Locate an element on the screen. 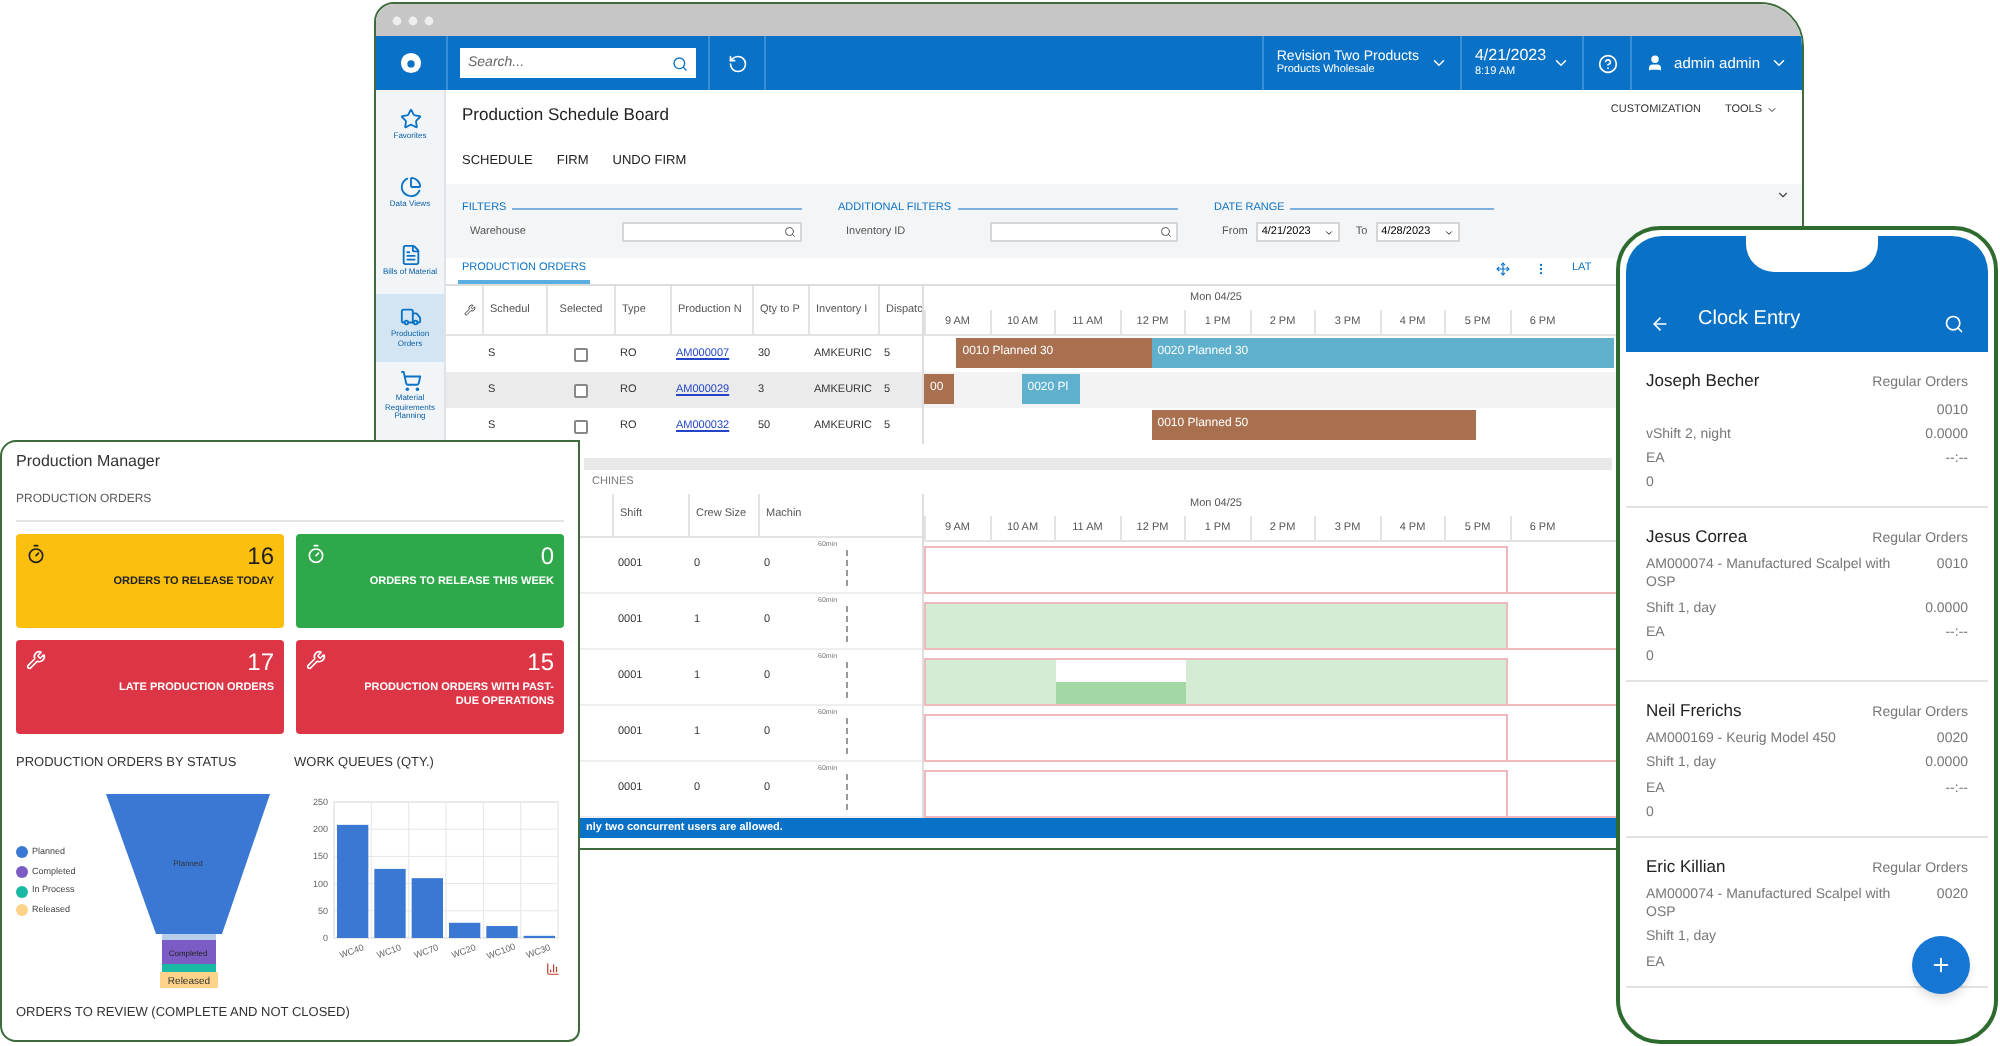 Image resolution: width=2000 pixels, height=1046 pixels. add-button is located at coordinates (1941, 965).